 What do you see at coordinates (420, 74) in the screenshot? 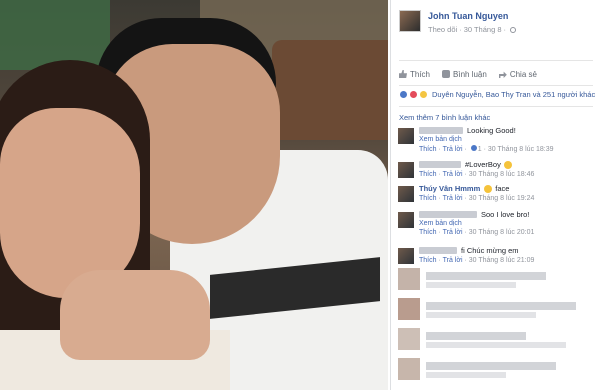
I see `like-label: Thích` at bounding box center [420, 74].